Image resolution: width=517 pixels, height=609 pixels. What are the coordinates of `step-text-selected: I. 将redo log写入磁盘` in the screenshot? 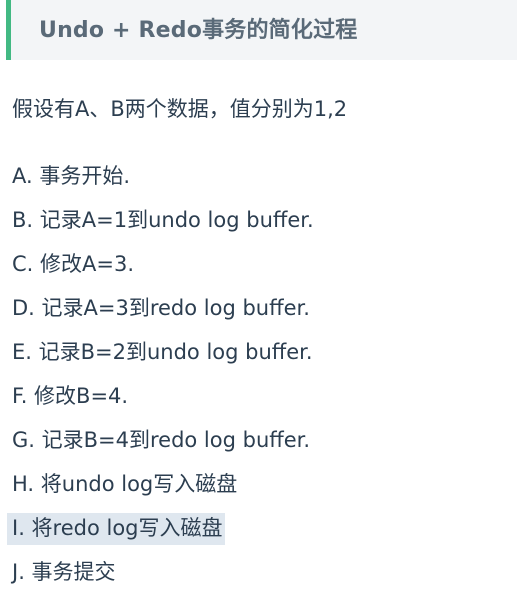 It's located at (116, 529).